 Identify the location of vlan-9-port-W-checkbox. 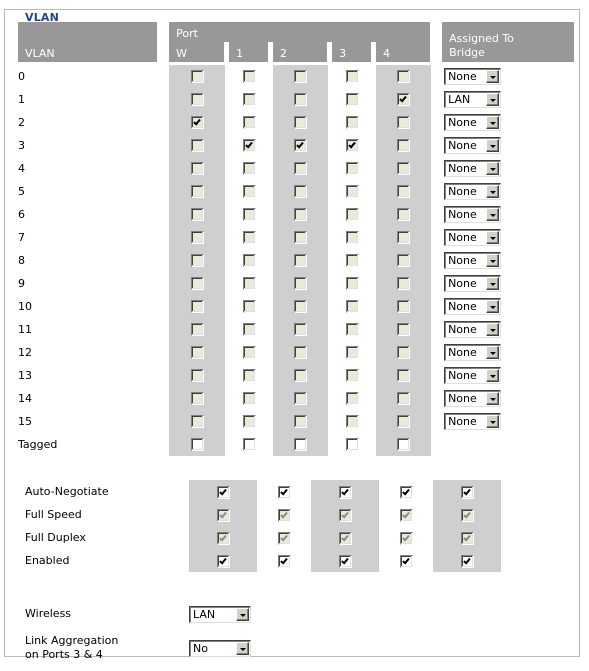
(197, 284).